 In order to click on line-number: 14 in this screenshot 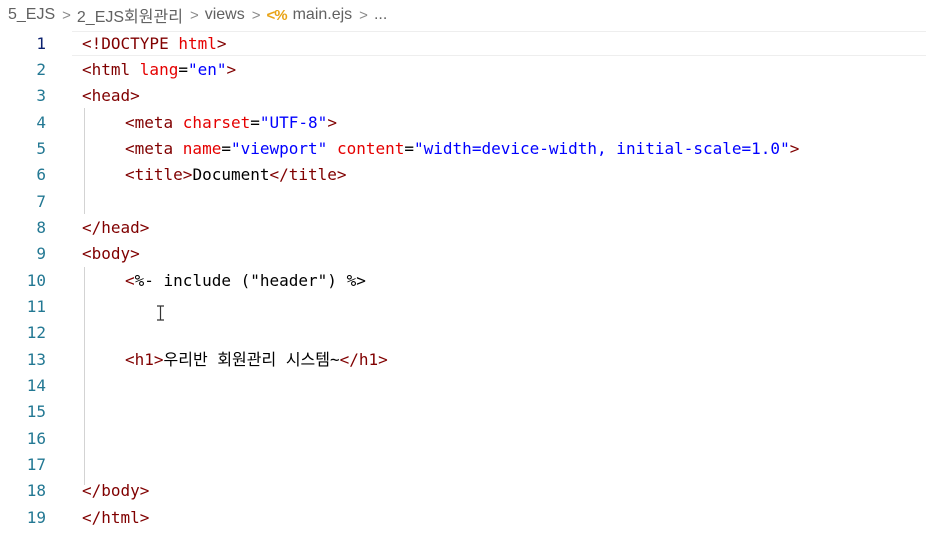, I will do `click(36, 386)`.